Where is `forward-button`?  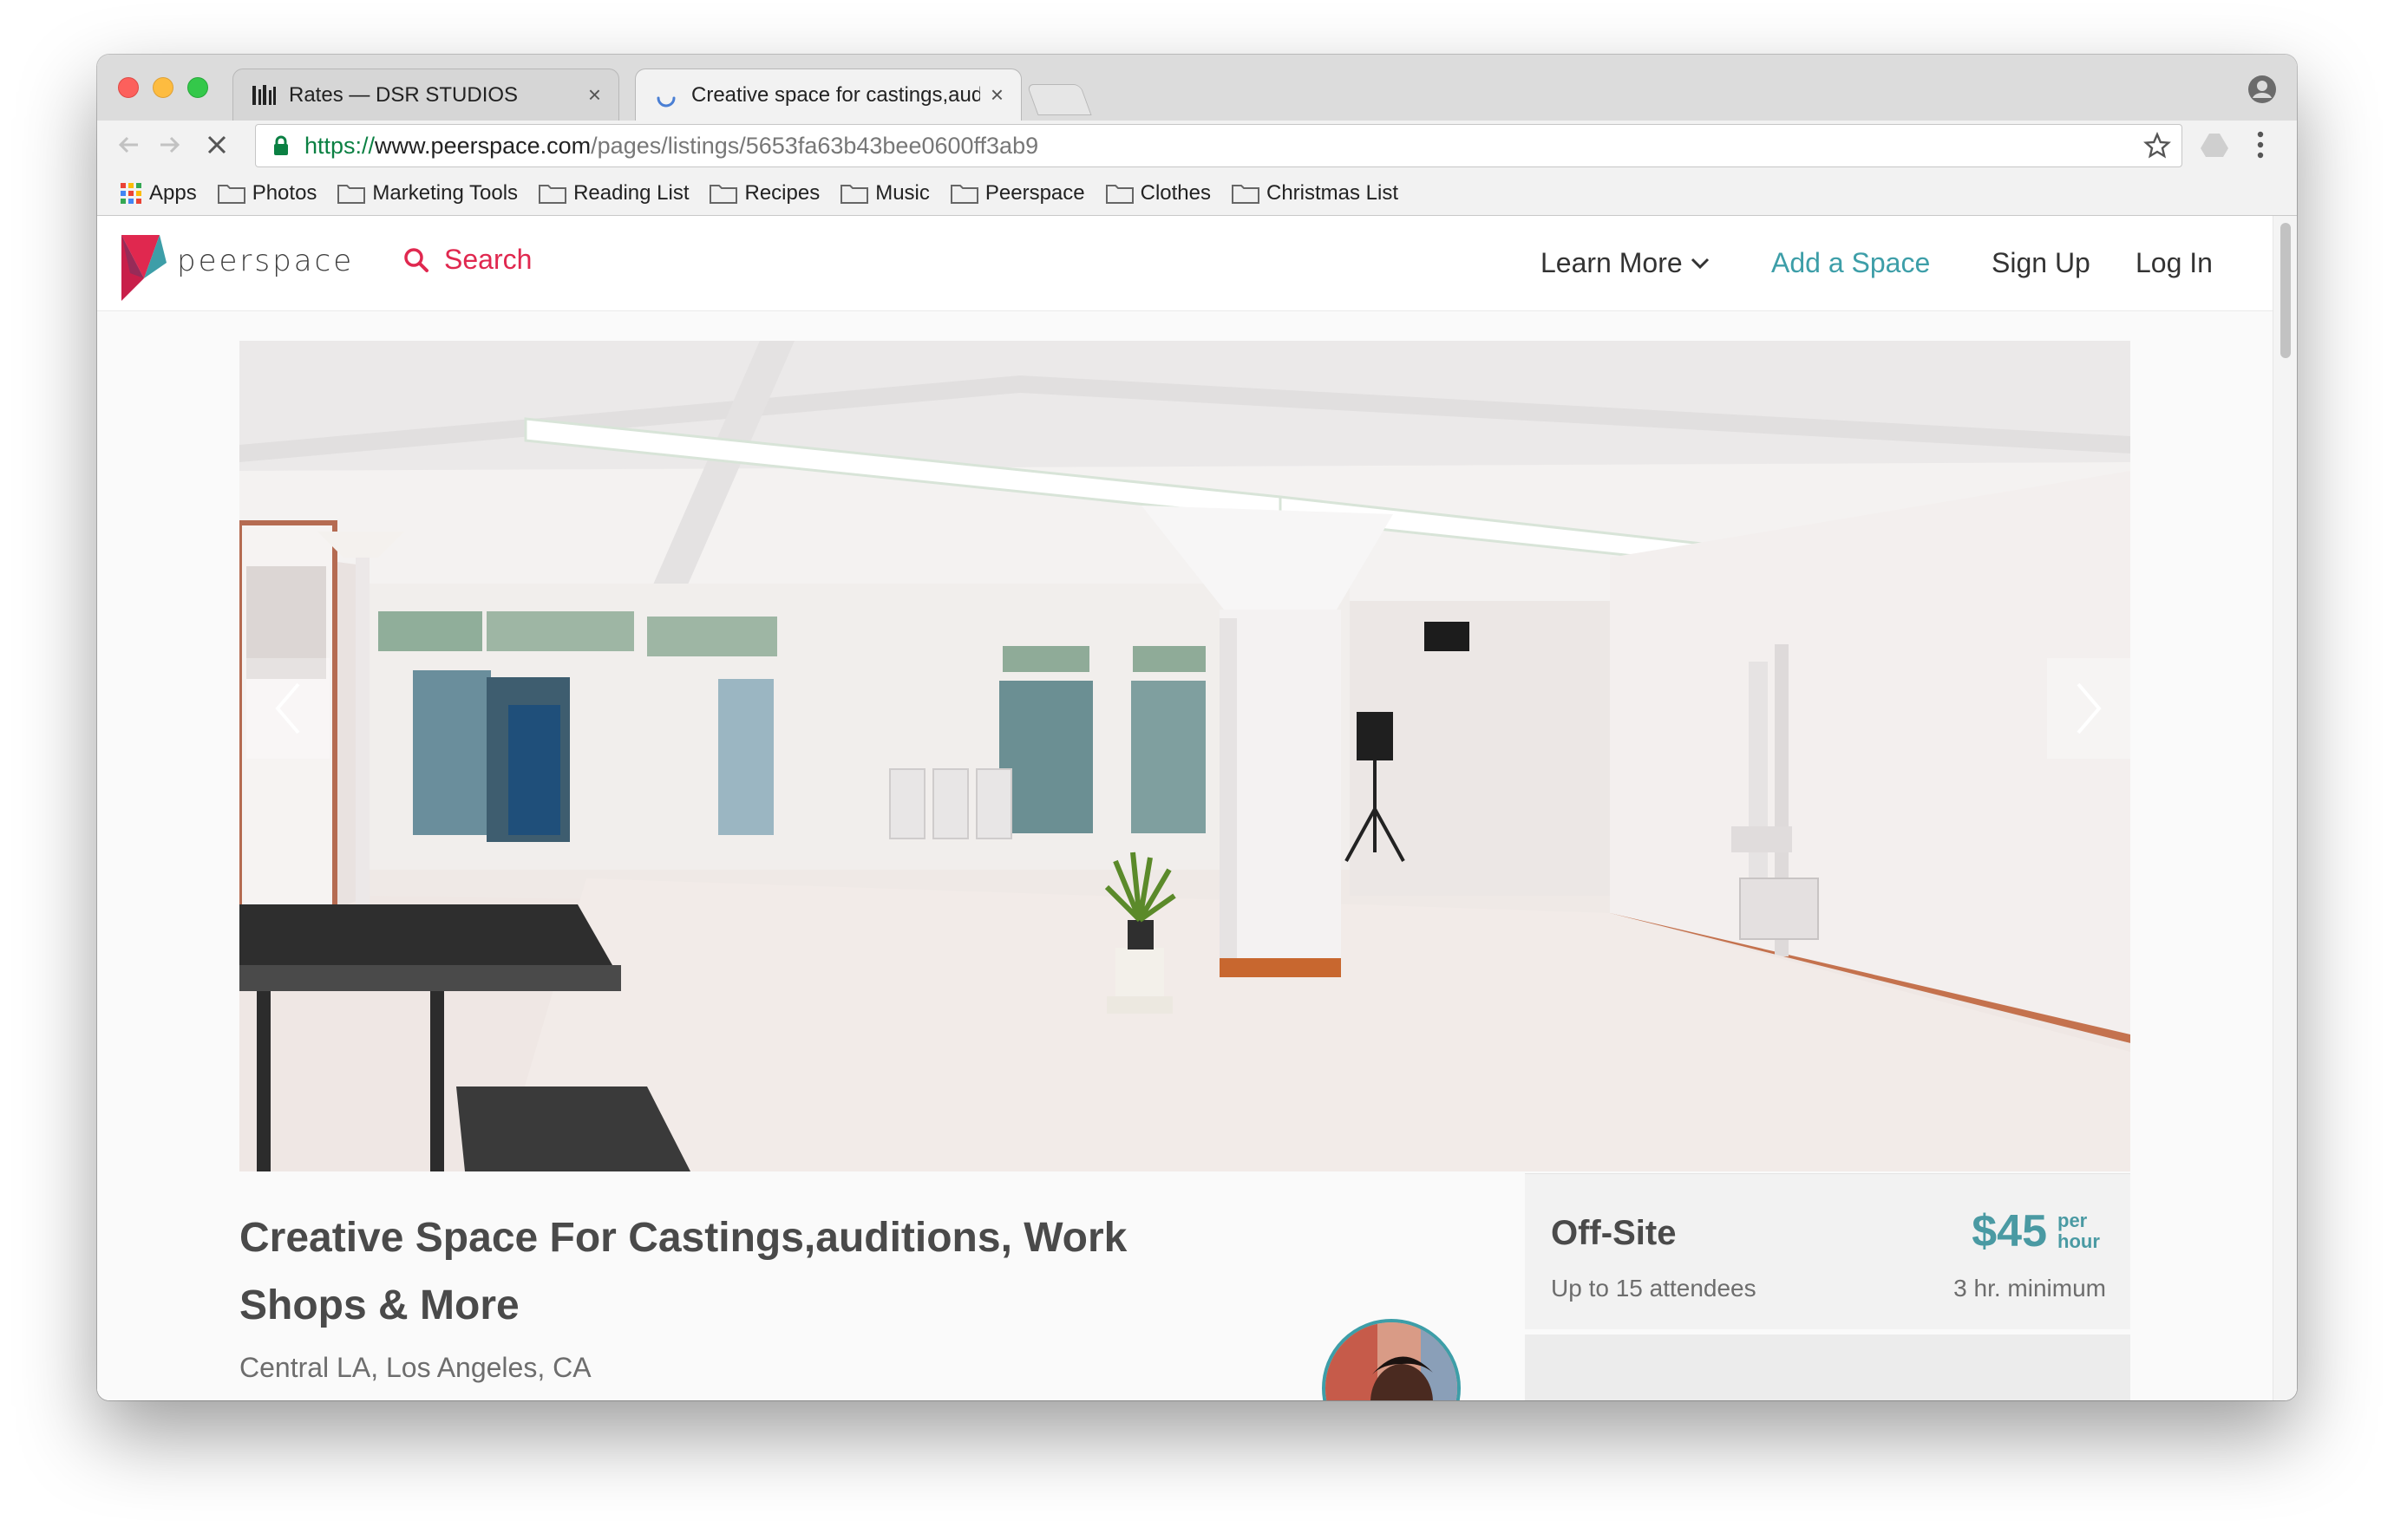 forward-button is located at coordinates (170, 144).